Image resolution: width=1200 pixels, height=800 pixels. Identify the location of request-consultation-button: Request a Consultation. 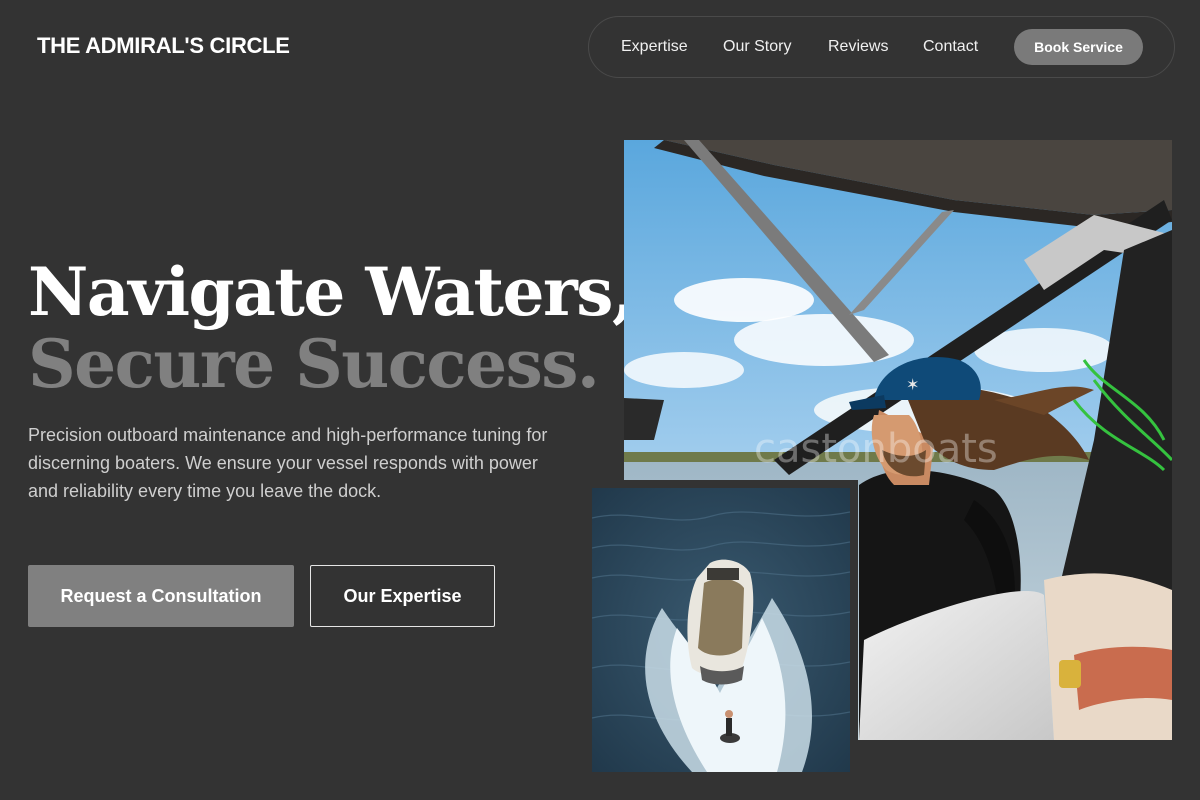
(161, 596).